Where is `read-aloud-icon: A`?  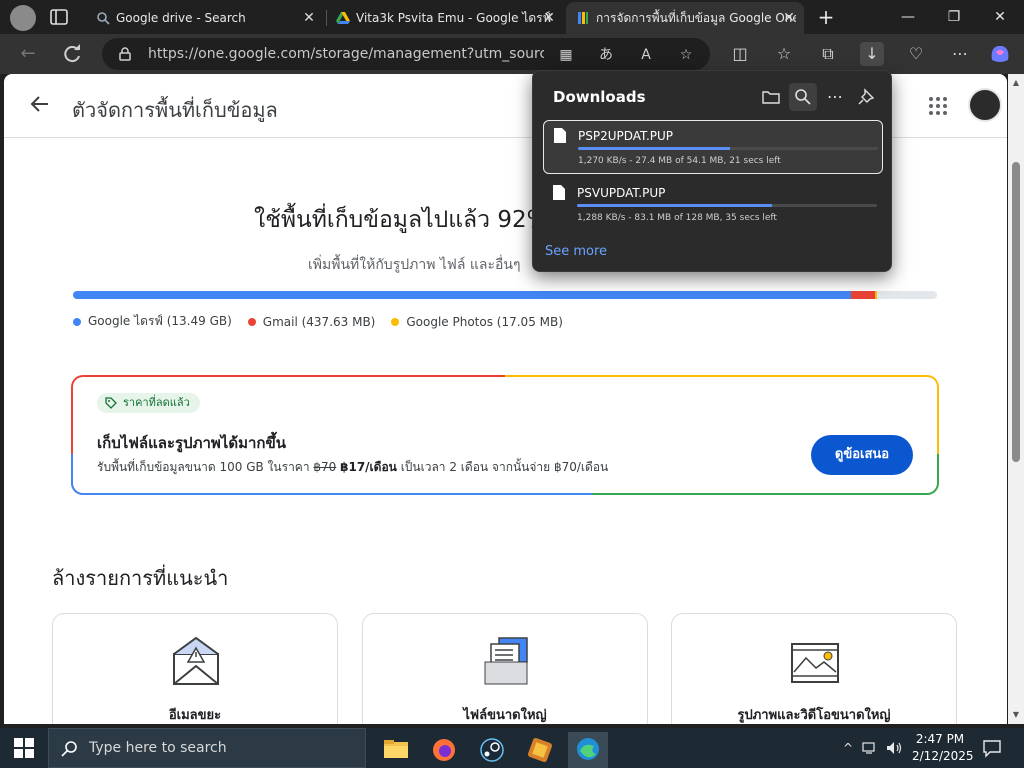
read-aloud-icon: A is located at coordinates (646, 55).